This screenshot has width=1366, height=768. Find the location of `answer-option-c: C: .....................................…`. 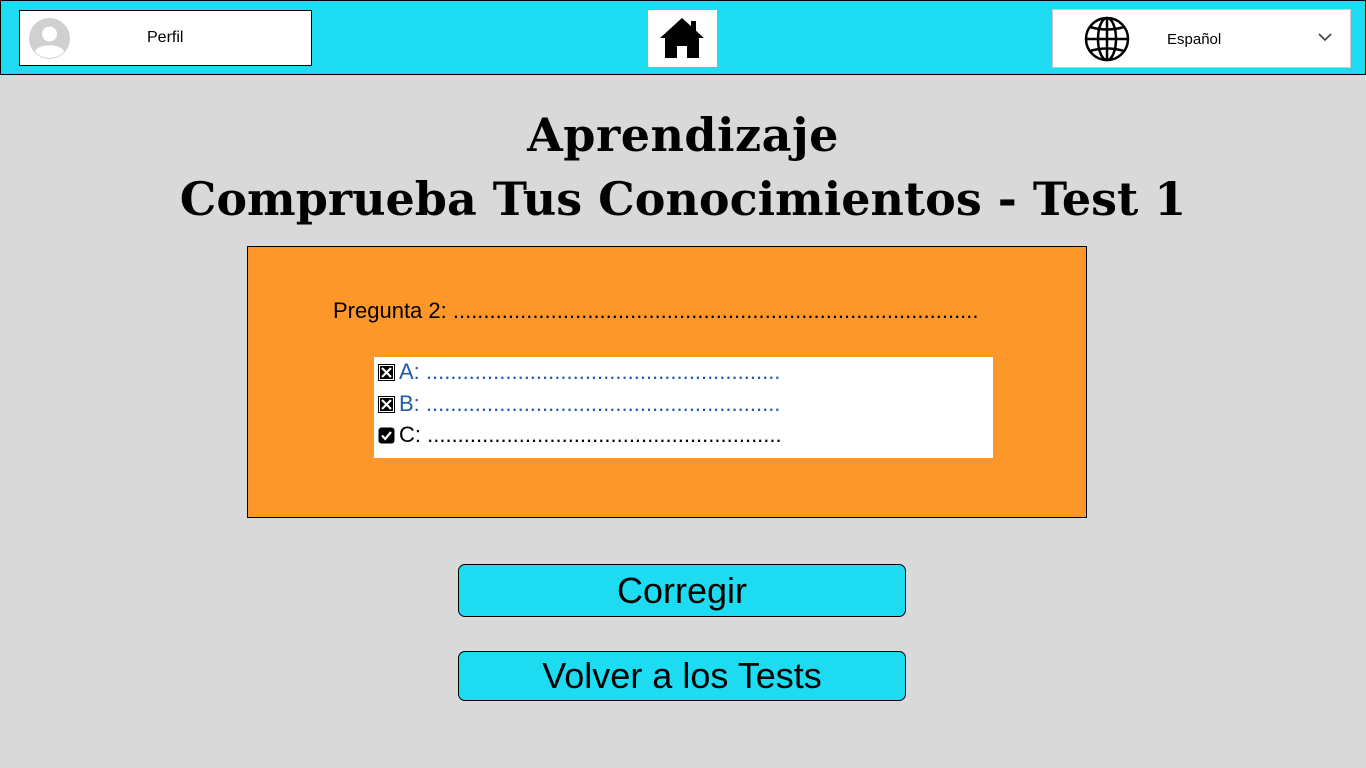

answer-option-c: C: .....................................… is located at coordinates (580, 435).